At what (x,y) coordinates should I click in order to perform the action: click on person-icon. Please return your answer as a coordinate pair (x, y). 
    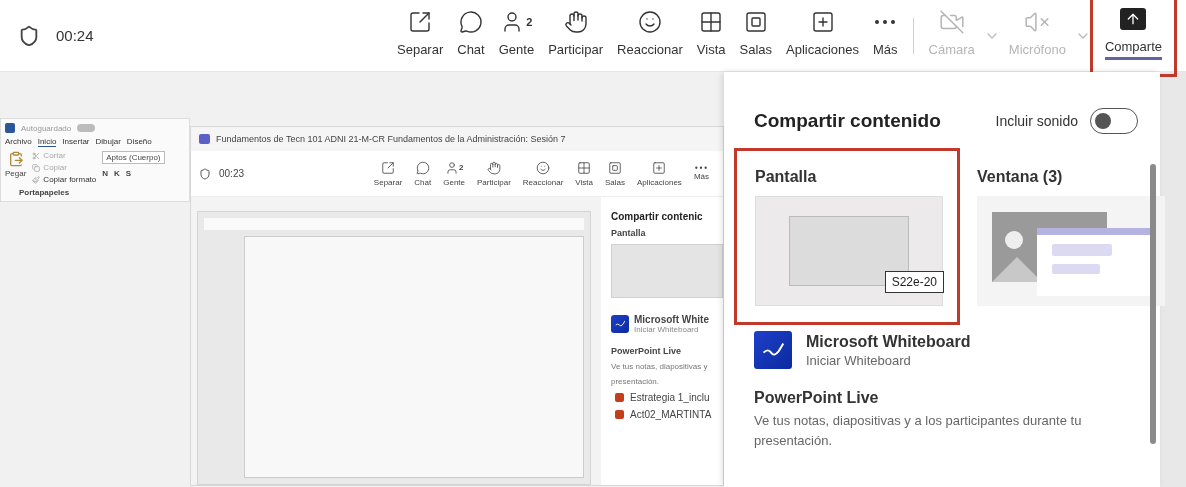
    Looking at the image, I should click on (451, 167).